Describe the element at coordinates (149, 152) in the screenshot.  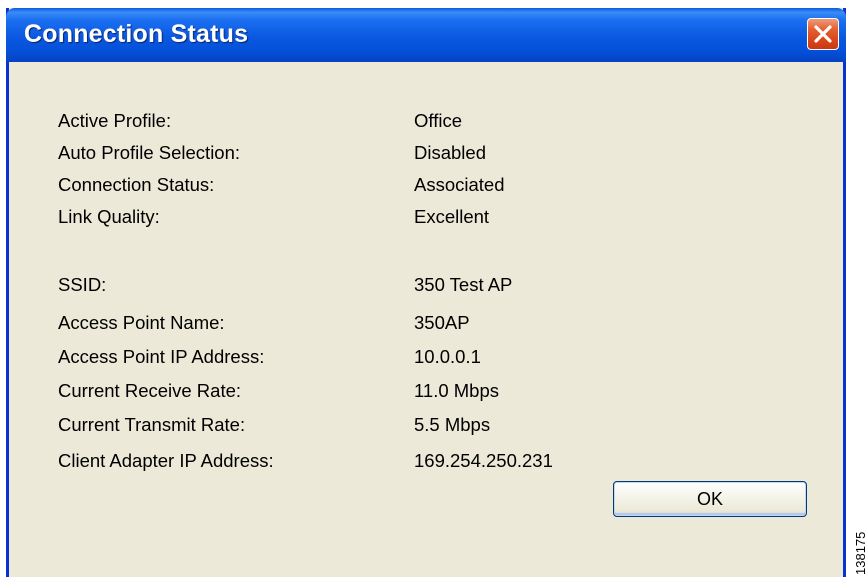
I see `status-label: Auto Profile Selection:` at that location.